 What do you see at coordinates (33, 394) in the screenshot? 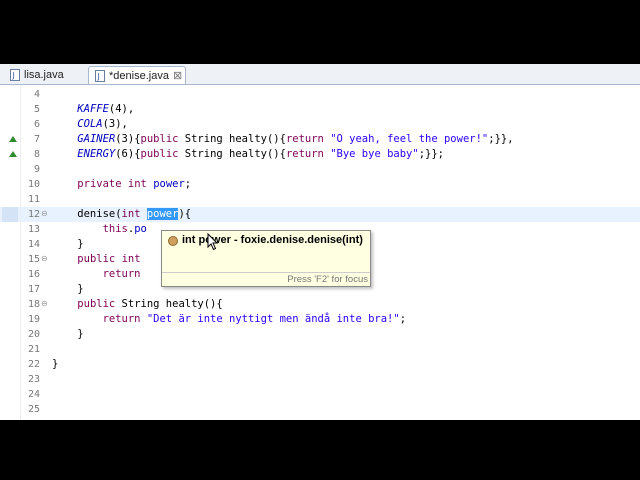
I see `line-number: 24` at bounding box center [33, 394].